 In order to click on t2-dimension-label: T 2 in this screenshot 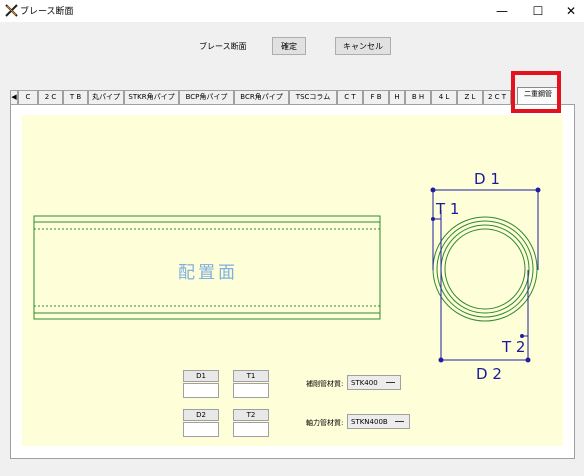, I will do `click(514, 347)`.